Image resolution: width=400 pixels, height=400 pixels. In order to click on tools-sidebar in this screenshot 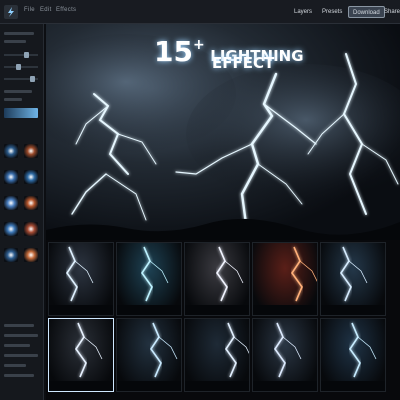, I will do `click(22, 212)`.